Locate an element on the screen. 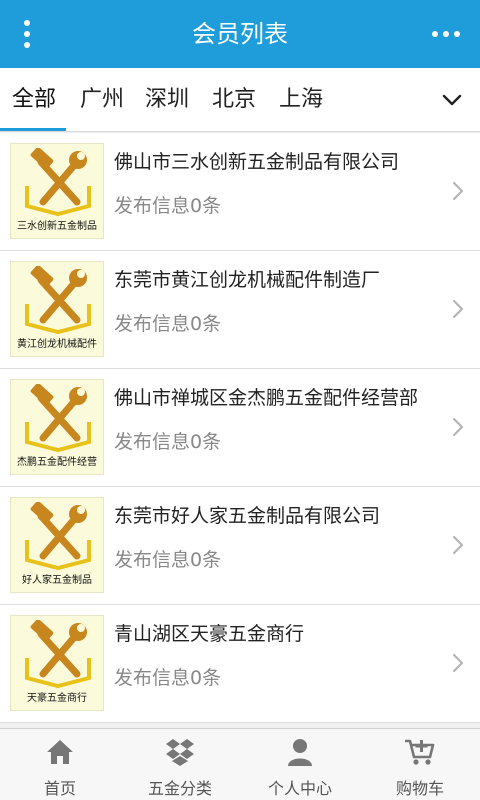  logo-caption: 天豪五金商行 is located at coordinates (57, 698).